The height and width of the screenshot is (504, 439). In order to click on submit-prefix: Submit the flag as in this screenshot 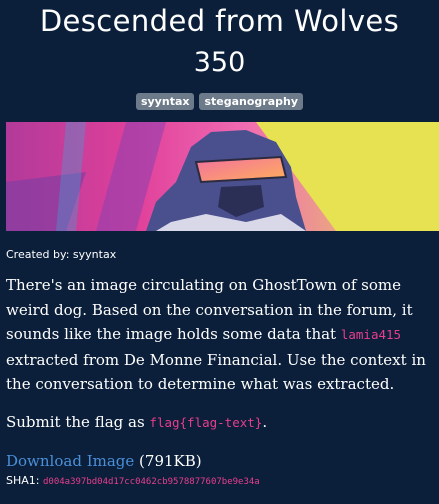, I will do `click(78, 422)`.